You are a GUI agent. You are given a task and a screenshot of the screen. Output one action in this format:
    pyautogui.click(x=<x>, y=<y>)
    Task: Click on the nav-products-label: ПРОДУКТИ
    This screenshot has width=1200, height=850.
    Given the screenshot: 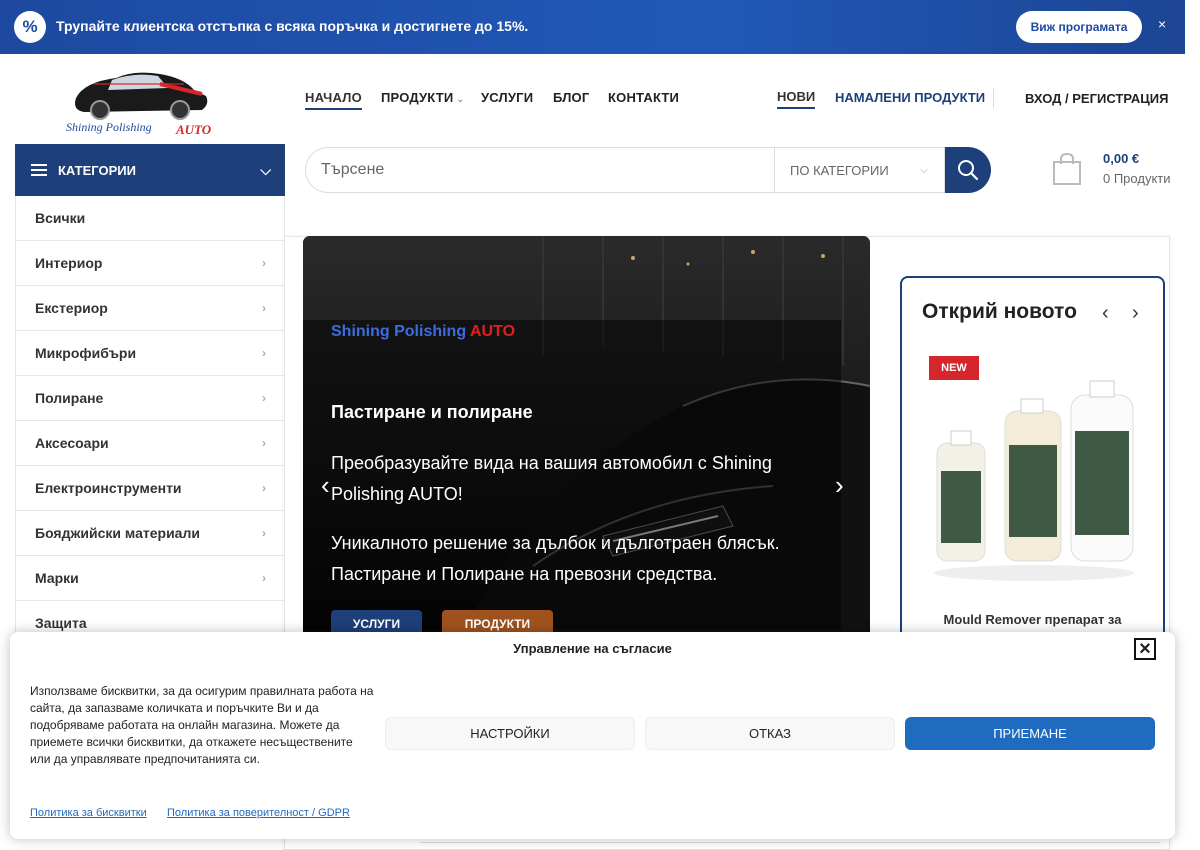 What is the action you would take?
    pyautogui.click(x=417, y=97)
    